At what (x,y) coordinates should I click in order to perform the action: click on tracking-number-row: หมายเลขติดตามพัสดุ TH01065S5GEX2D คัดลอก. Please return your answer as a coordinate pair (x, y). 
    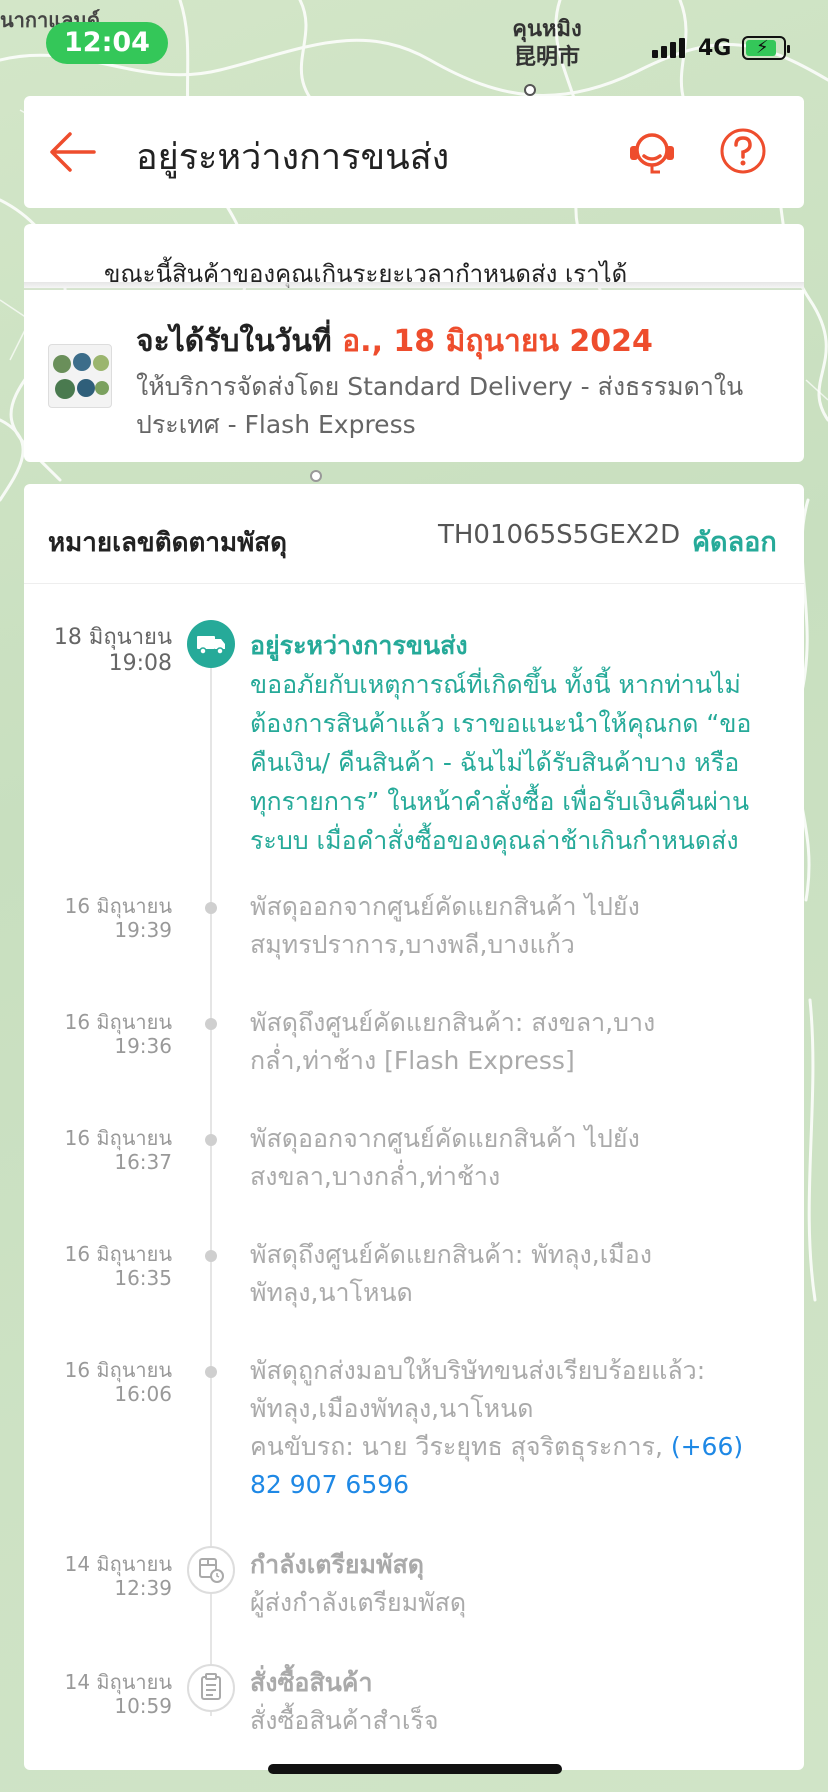
    Looking at the image, I should click on (414, 534).